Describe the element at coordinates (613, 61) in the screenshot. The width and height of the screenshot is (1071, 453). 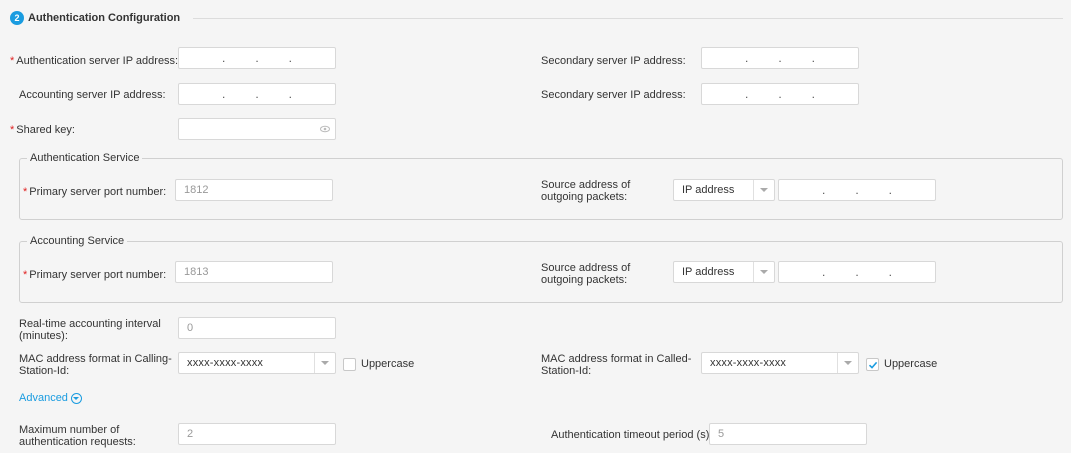
I see `secondary-server-ip-label-1: Secondary server IP address:` at that location.